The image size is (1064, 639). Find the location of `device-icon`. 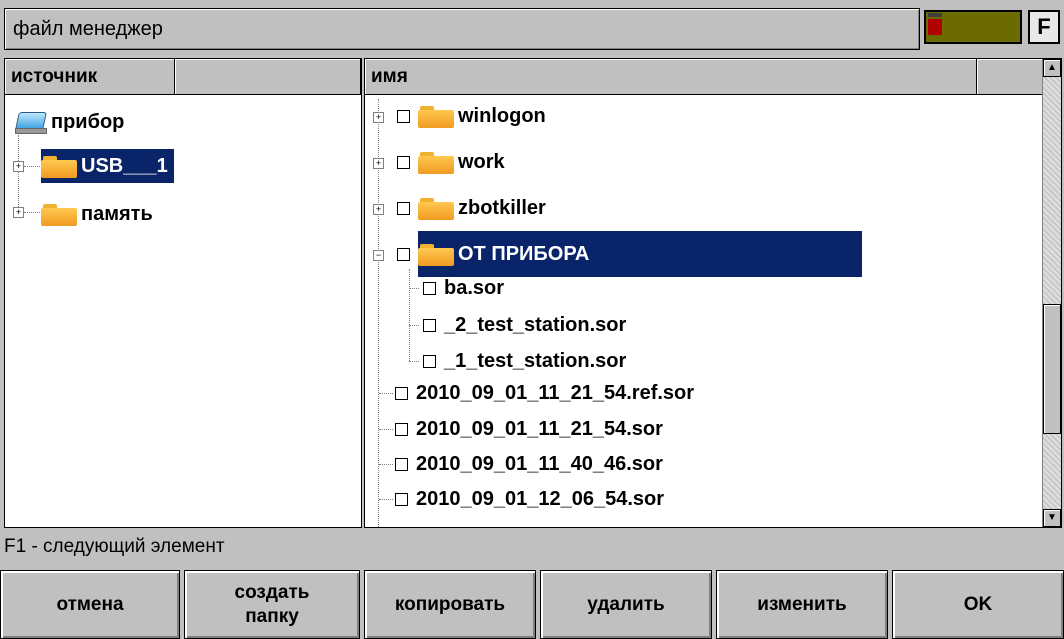

device-icon is located at coordinates (30, 122).